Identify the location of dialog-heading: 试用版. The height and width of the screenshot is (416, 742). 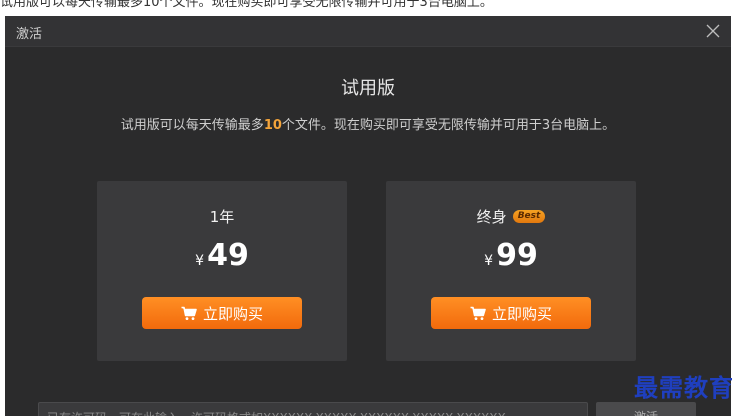
(368, 88).